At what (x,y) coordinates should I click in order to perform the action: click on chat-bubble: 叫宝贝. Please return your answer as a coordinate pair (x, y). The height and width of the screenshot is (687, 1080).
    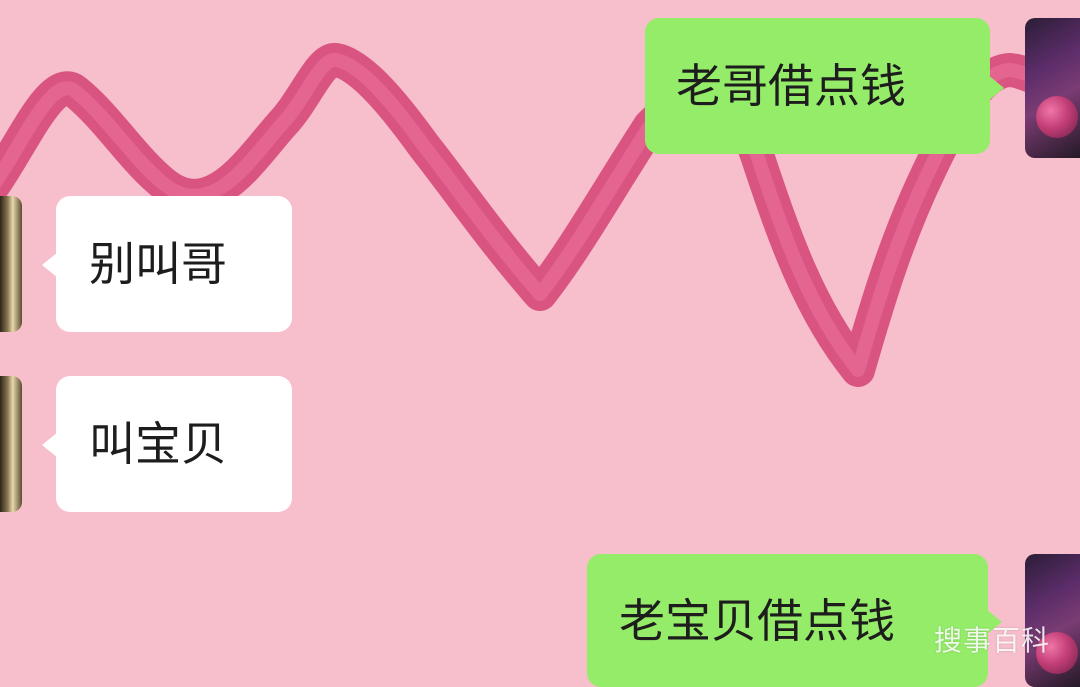
    Looking at the image, I should click on (174, 444).